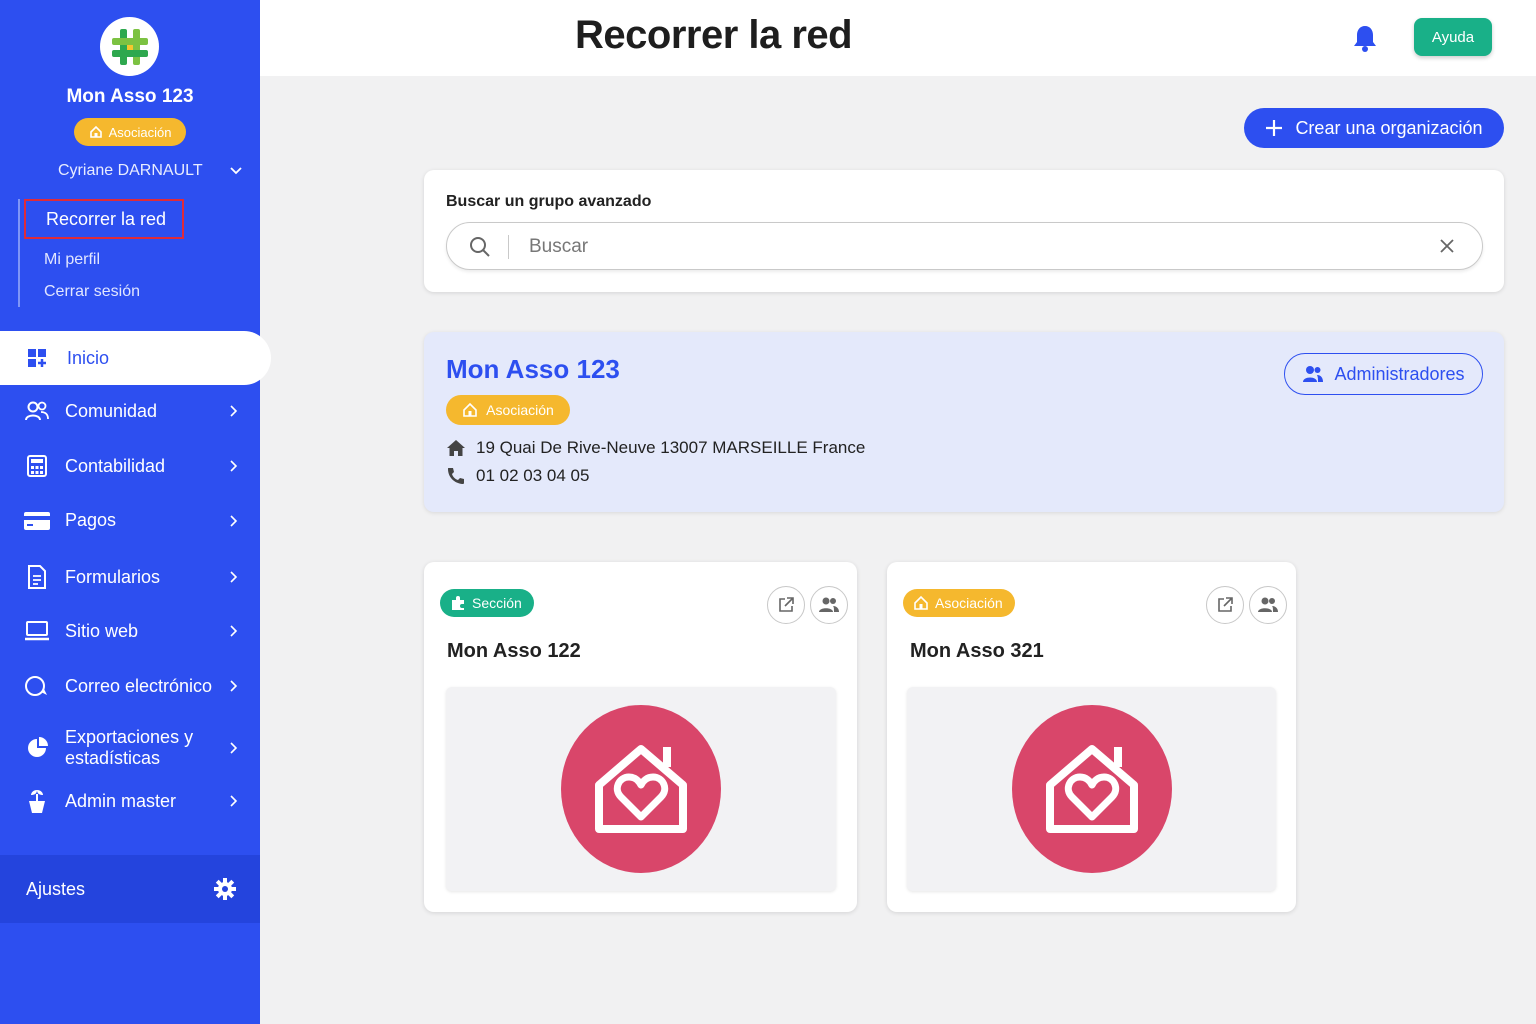 This screenshot has height=1024, width=1536. What do you see at coordinates (1389, 127) in the screenshot?
I see `create-organization-label: Crear una organización` at bounding box center [1389, 127].